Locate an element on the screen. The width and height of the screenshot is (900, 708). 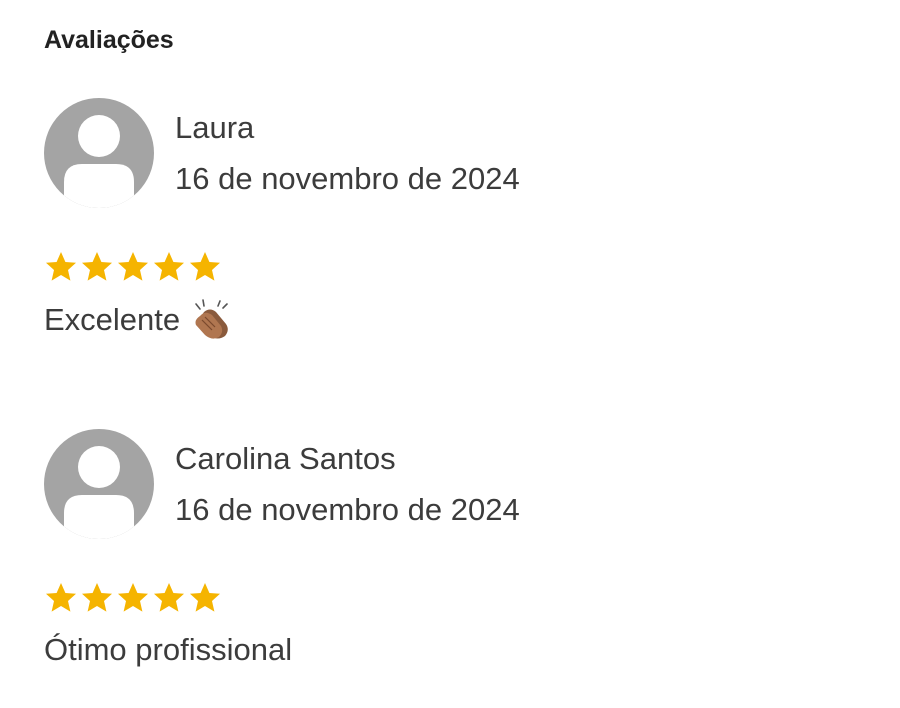
reviewer-name: Laura is located at coordinates (215, 127).